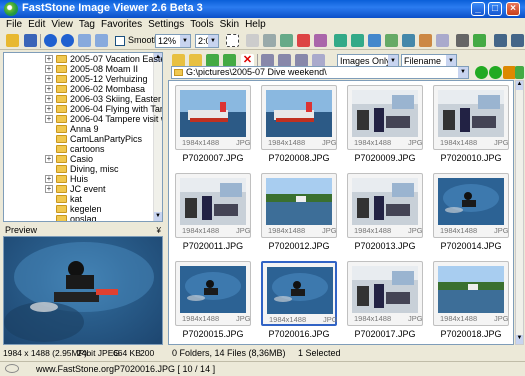 Image resolution: width=525 pixels, height=376 pixels. Describe the element at coordinates (374, 40) in the screenshot. I see `flip-icon` at that location.